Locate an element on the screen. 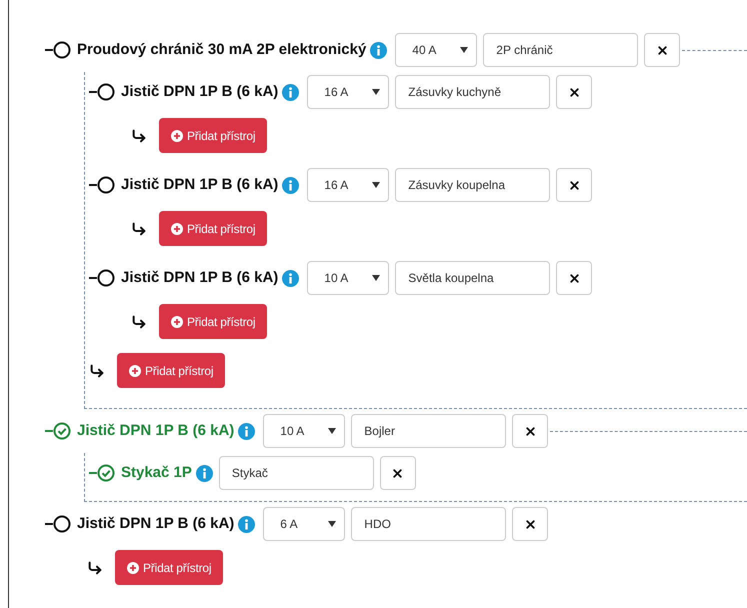  device-name: Proudový chránič 30 mA 2P elektronický is located at coordinates (221, 50).